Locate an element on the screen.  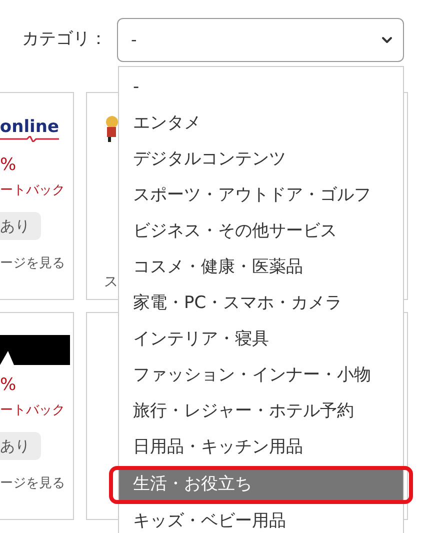
offer-card: online % ートバック あり ージを見る is located at coordinates (37, 196).